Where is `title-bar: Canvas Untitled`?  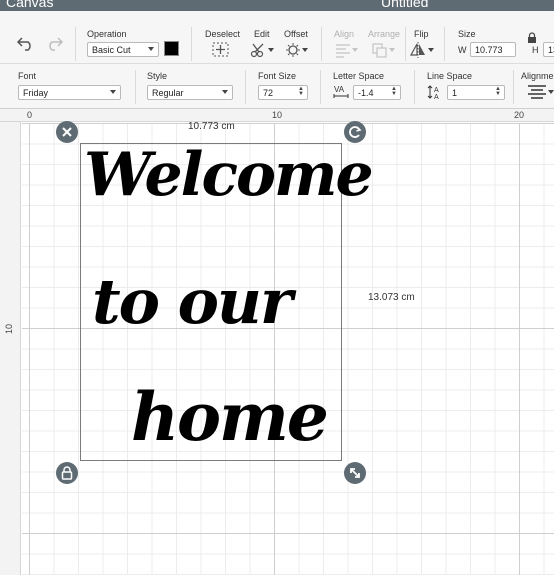 title-bar: Canvas Untitled is located at coordinates (277, 5).